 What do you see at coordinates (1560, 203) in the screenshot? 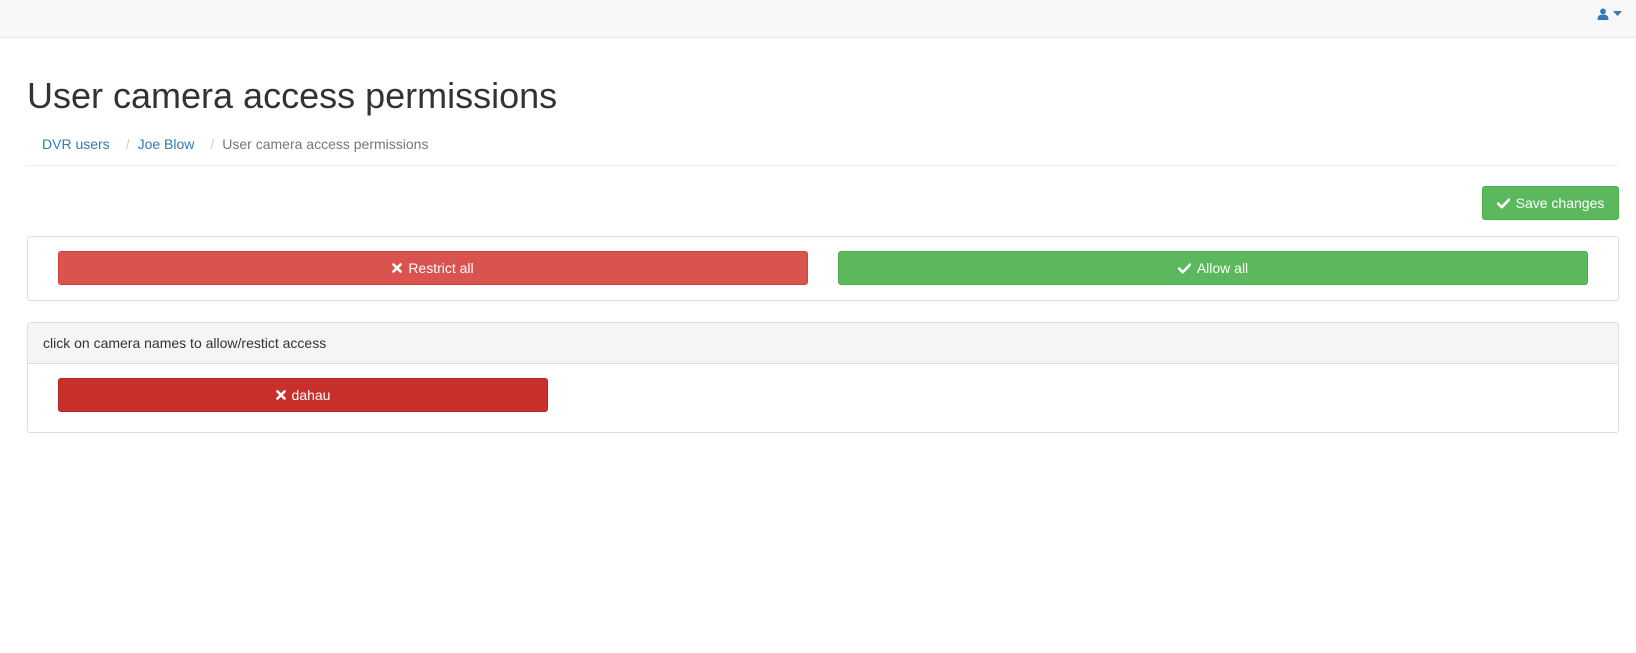
I see `save-changes-label: Save changes` at bounding box center [1560, 203].